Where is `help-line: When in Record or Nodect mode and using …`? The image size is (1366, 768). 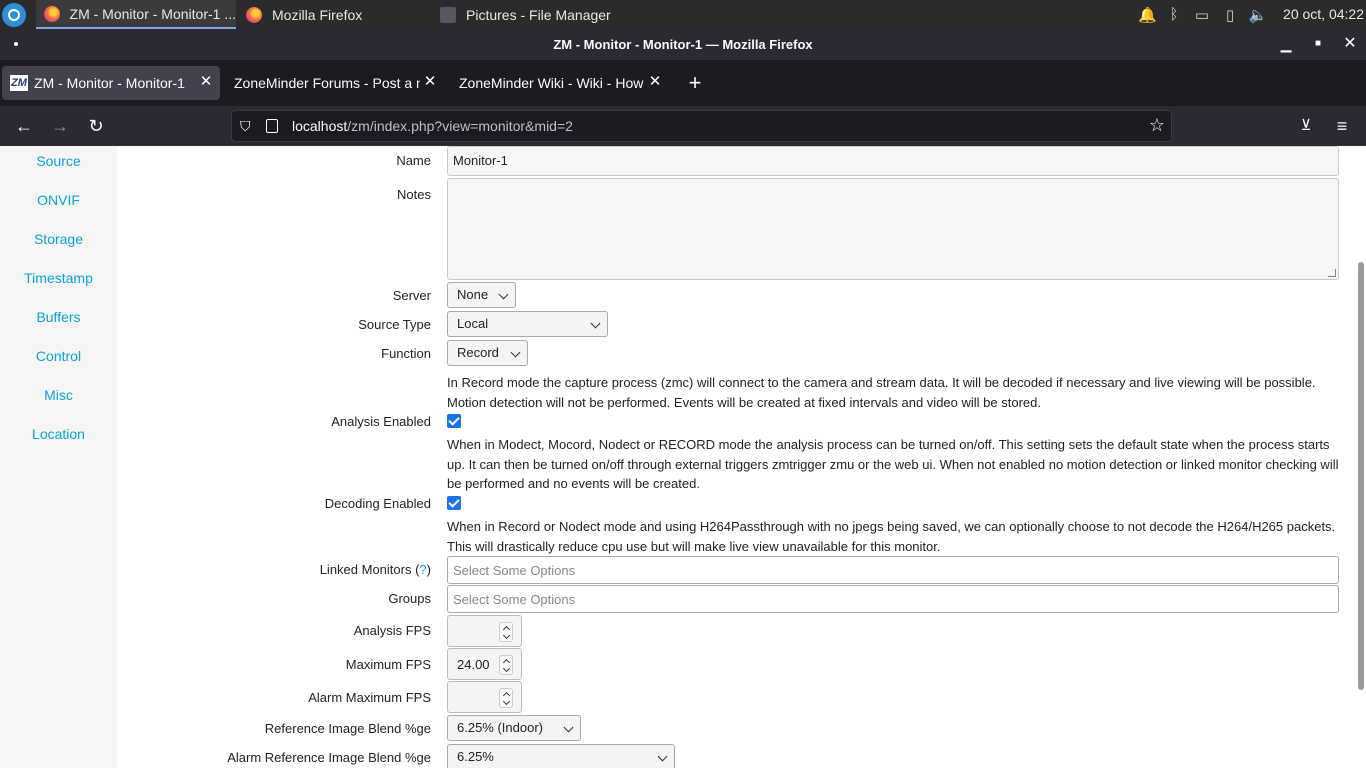 help-line: When in Record or Nodect mode and using … is located at coordinates (891, 526).